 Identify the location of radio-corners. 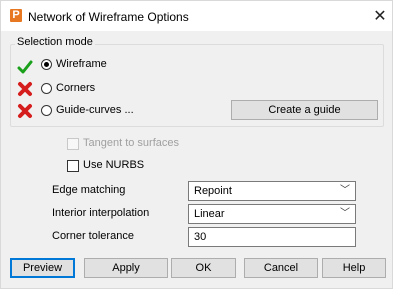
(46, 88).